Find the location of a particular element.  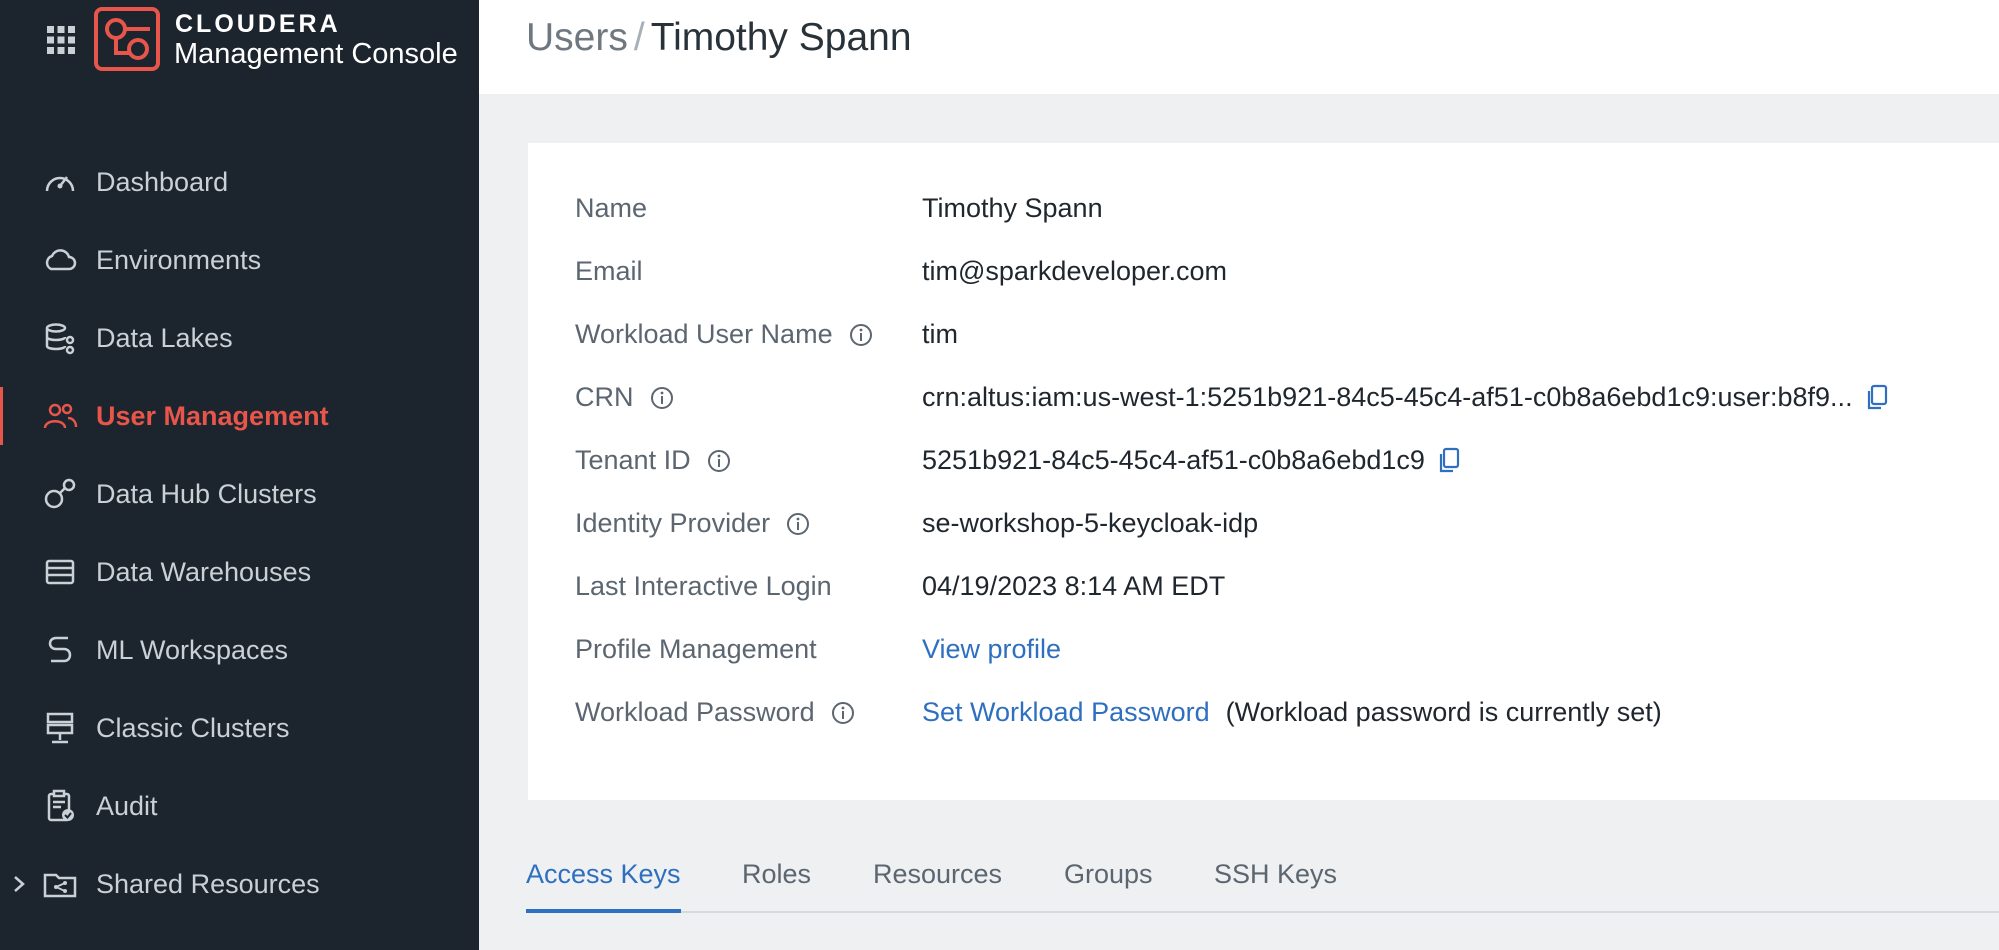

sidebar-item-label: Audit is located at coordinates (127, 805).